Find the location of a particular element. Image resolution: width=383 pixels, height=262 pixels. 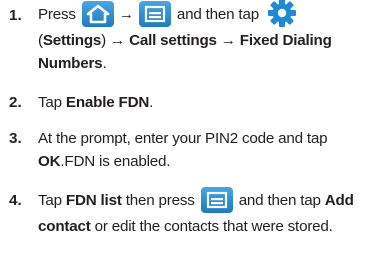

step-body: Tap Enable FDN. is located at coordinates (207, 102).